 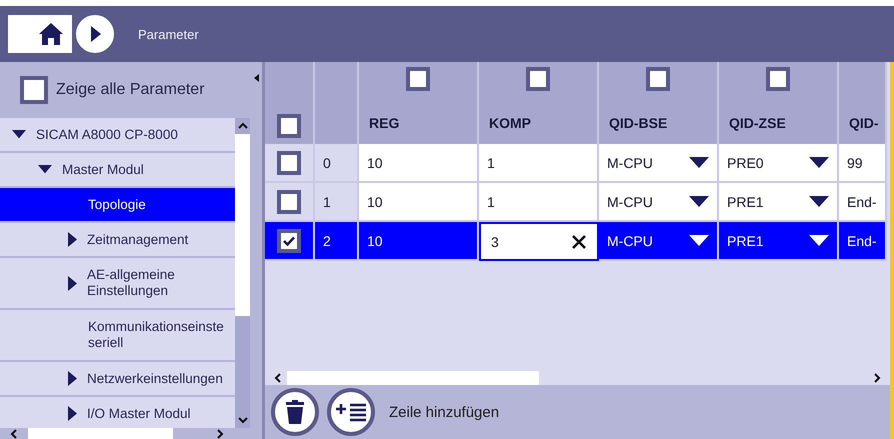 I want to click on home-button, so click(x=40, y=34).